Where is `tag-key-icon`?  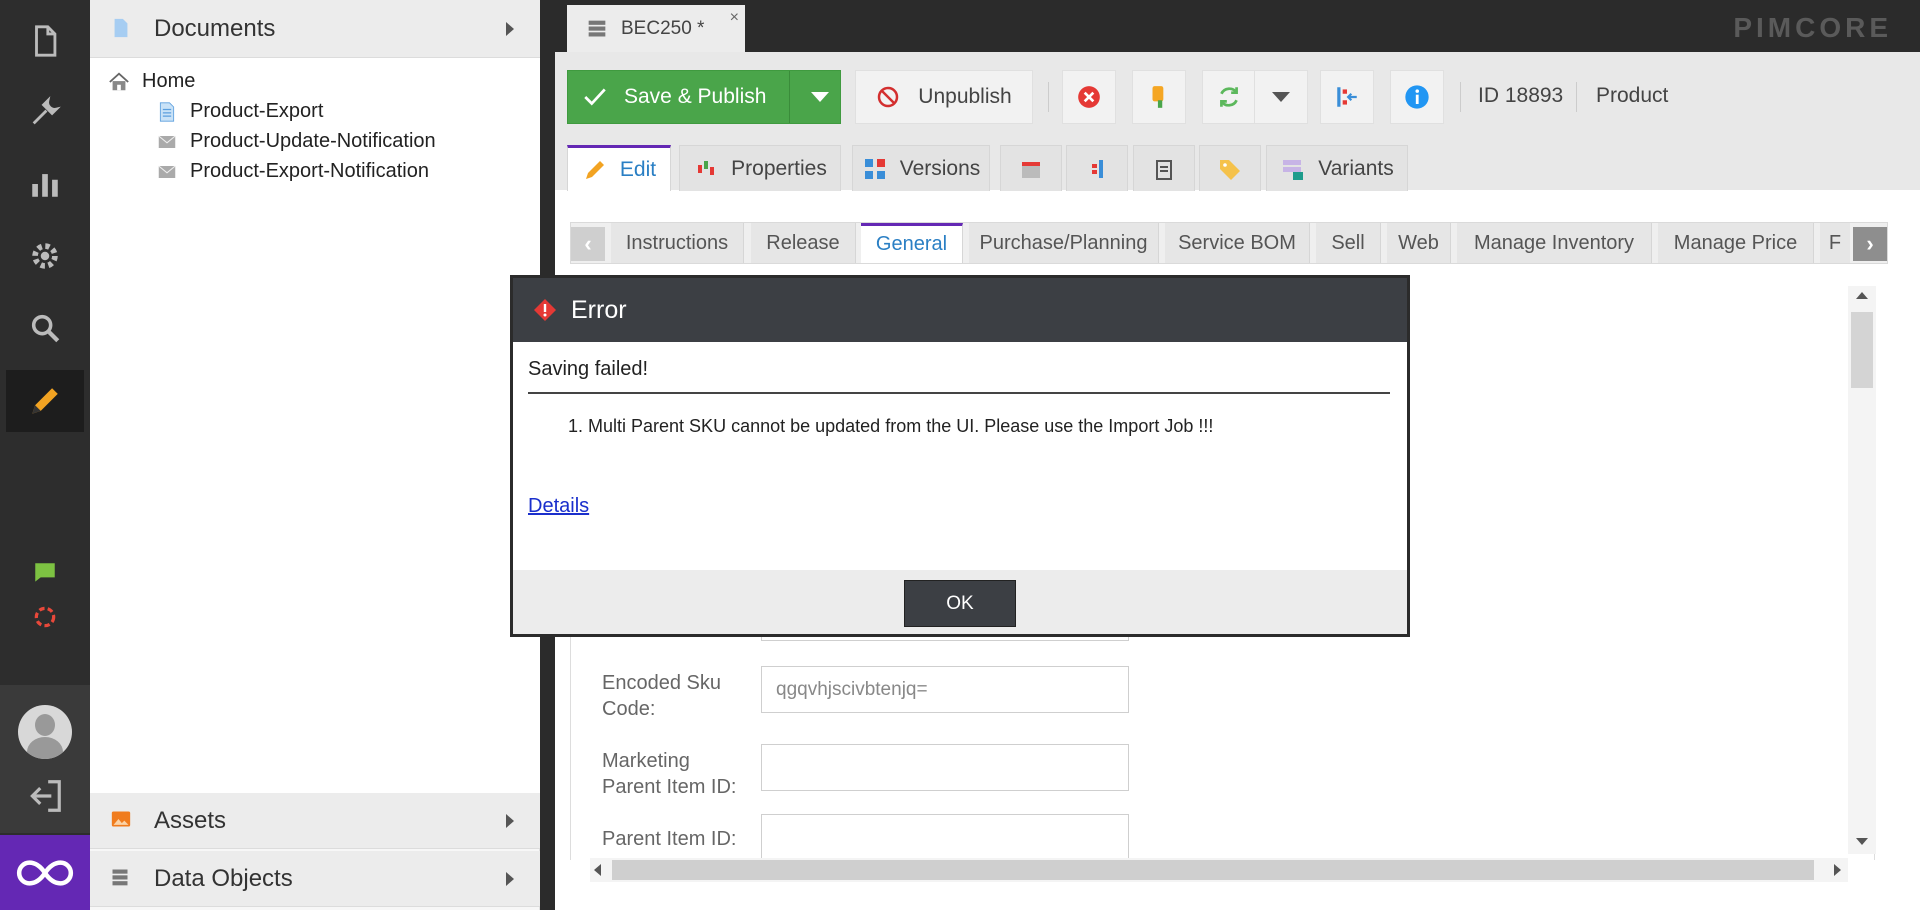
tag-key-icon is located at coordinates (1159, 97).